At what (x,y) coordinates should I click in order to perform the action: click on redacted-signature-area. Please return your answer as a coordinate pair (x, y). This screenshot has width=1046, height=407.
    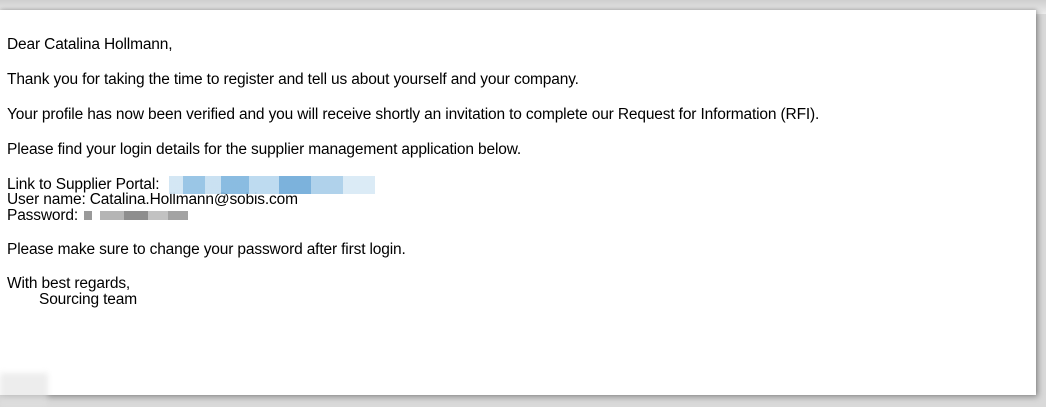
    Looking at the image, I should click on (24, 390).